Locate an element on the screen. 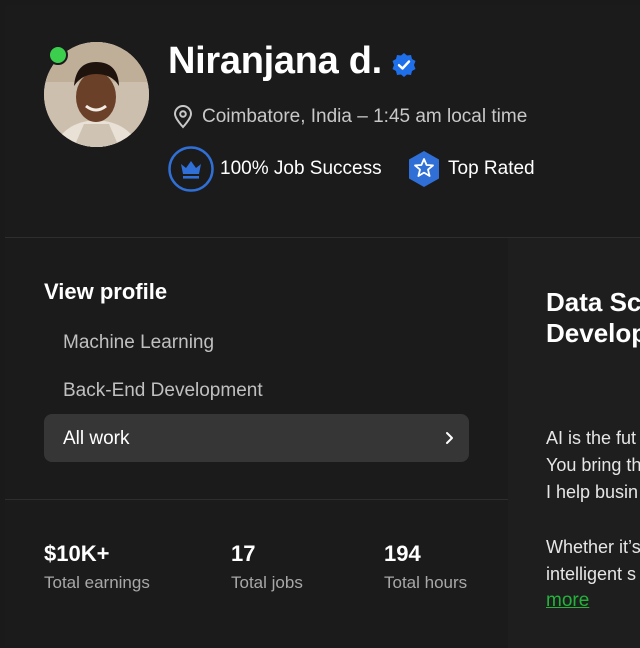 This screenshot has width=640, height=648. sidebar-item-machine-learning: Machine Learning is located at coordinates (138, 343).